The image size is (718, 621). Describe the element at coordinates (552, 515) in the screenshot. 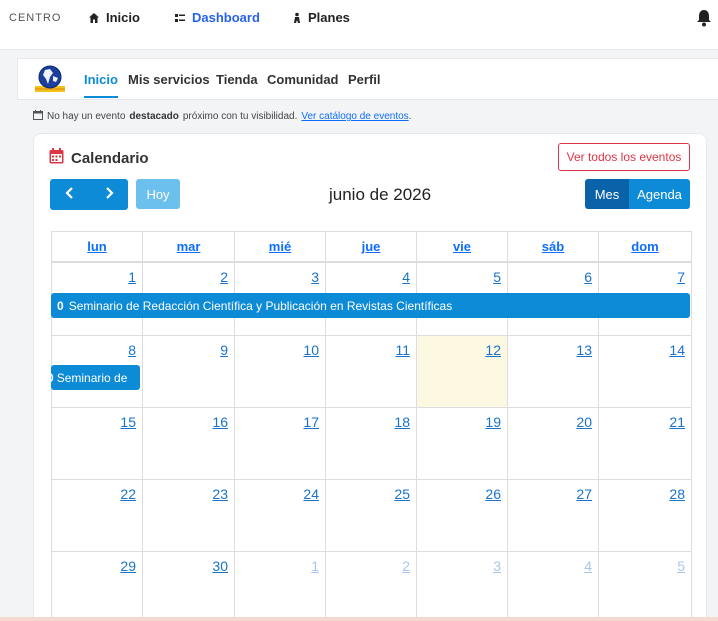

I see `day-cell: 27` at that location.